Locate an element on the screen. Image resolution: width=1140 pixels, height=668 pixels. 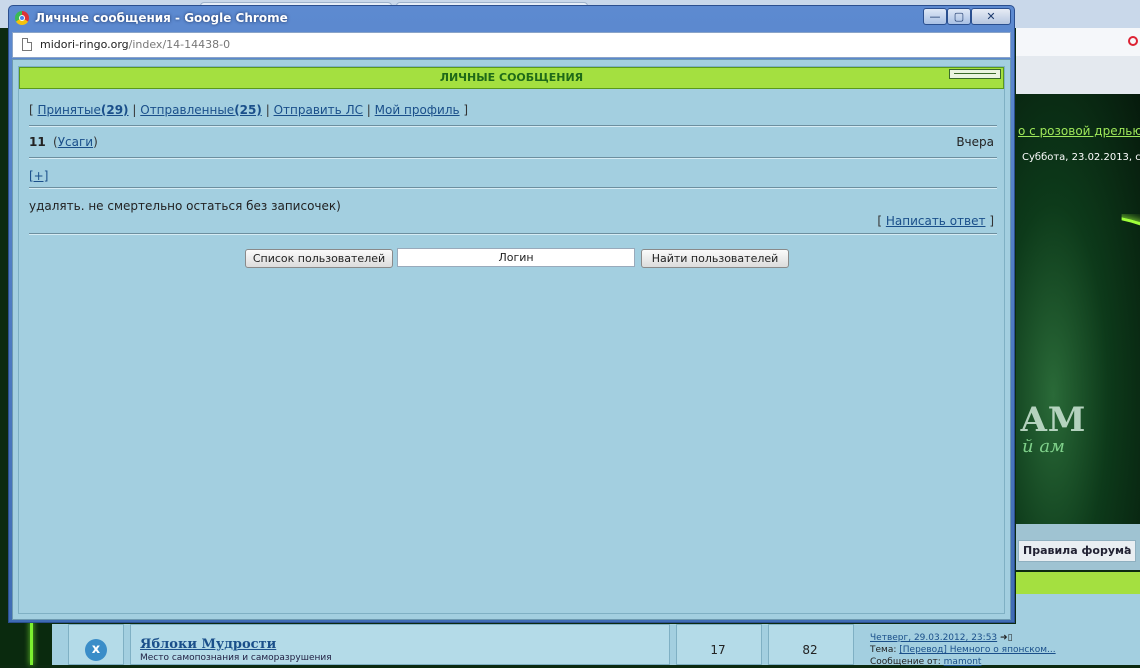
user-list-button: Список пользователей is located at coordinates (319, 258).